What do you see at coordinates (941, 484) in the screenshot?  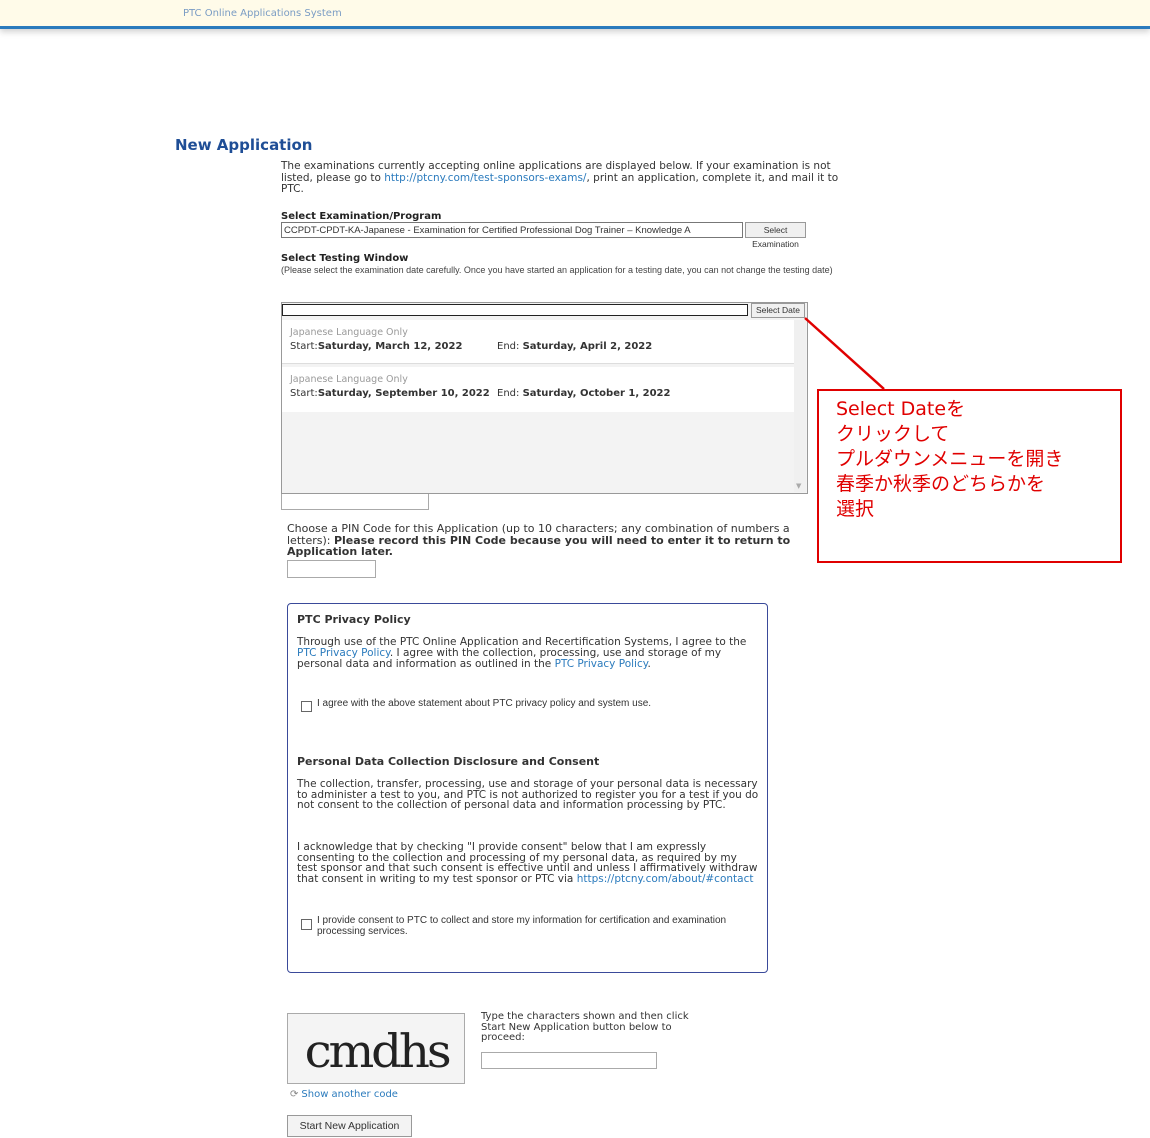 I see `annotation-line: 春季か秋季のどちらかを` at bounding box center [941, 484].